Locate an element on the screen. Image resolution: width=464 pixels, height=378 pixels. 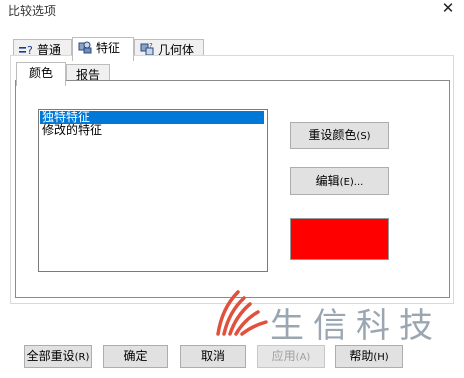
ok-button: 确定 is located at coordinates (135, 356).